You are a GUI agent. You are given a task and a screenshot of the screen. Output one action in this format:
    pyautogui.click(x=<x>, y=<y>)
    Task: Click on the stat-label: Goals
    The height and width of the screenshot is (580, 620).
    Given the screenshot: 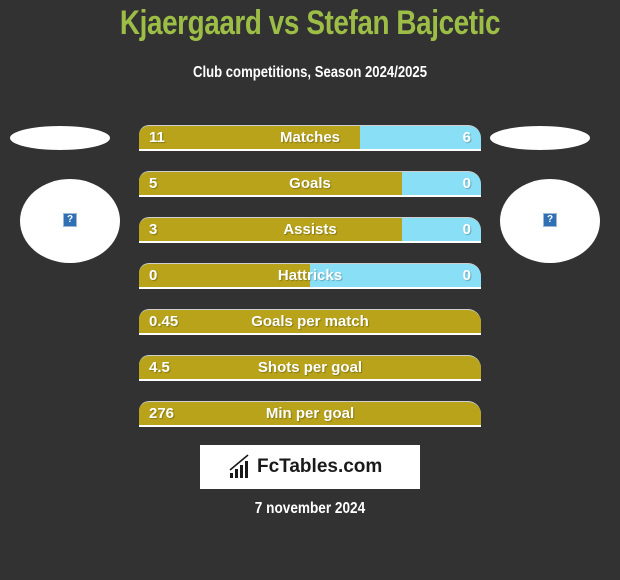 What is the action you would take?
    pyautogui.click(x=310, y=183)
    